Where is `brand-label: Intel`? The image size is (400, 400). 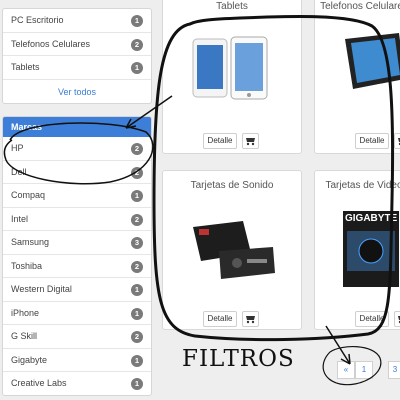
brand-label: Intel is located at coordinates (20, 218).